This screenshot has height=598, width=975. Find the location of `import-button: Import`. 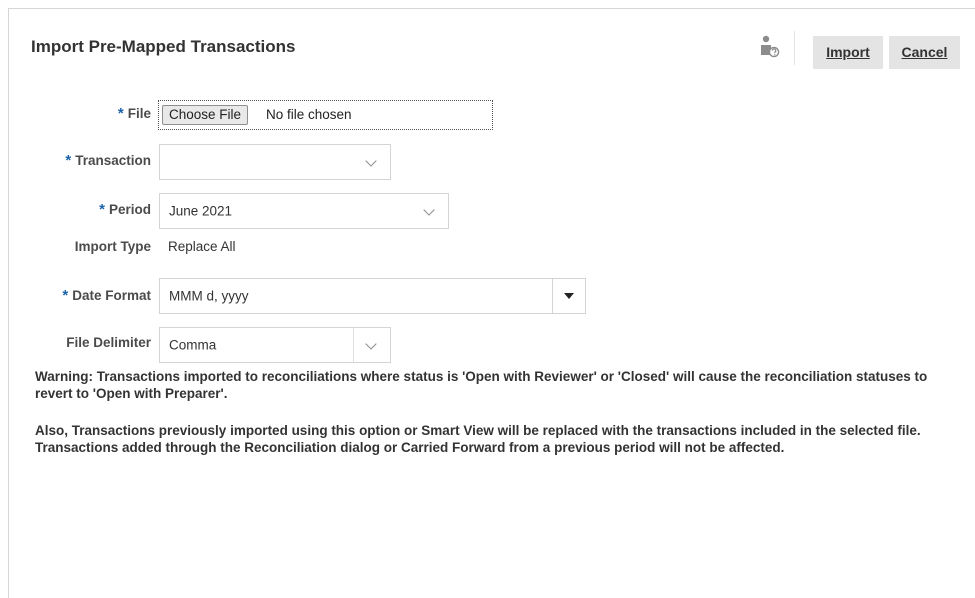

import-button: Import is located at coordinates (848, 52).